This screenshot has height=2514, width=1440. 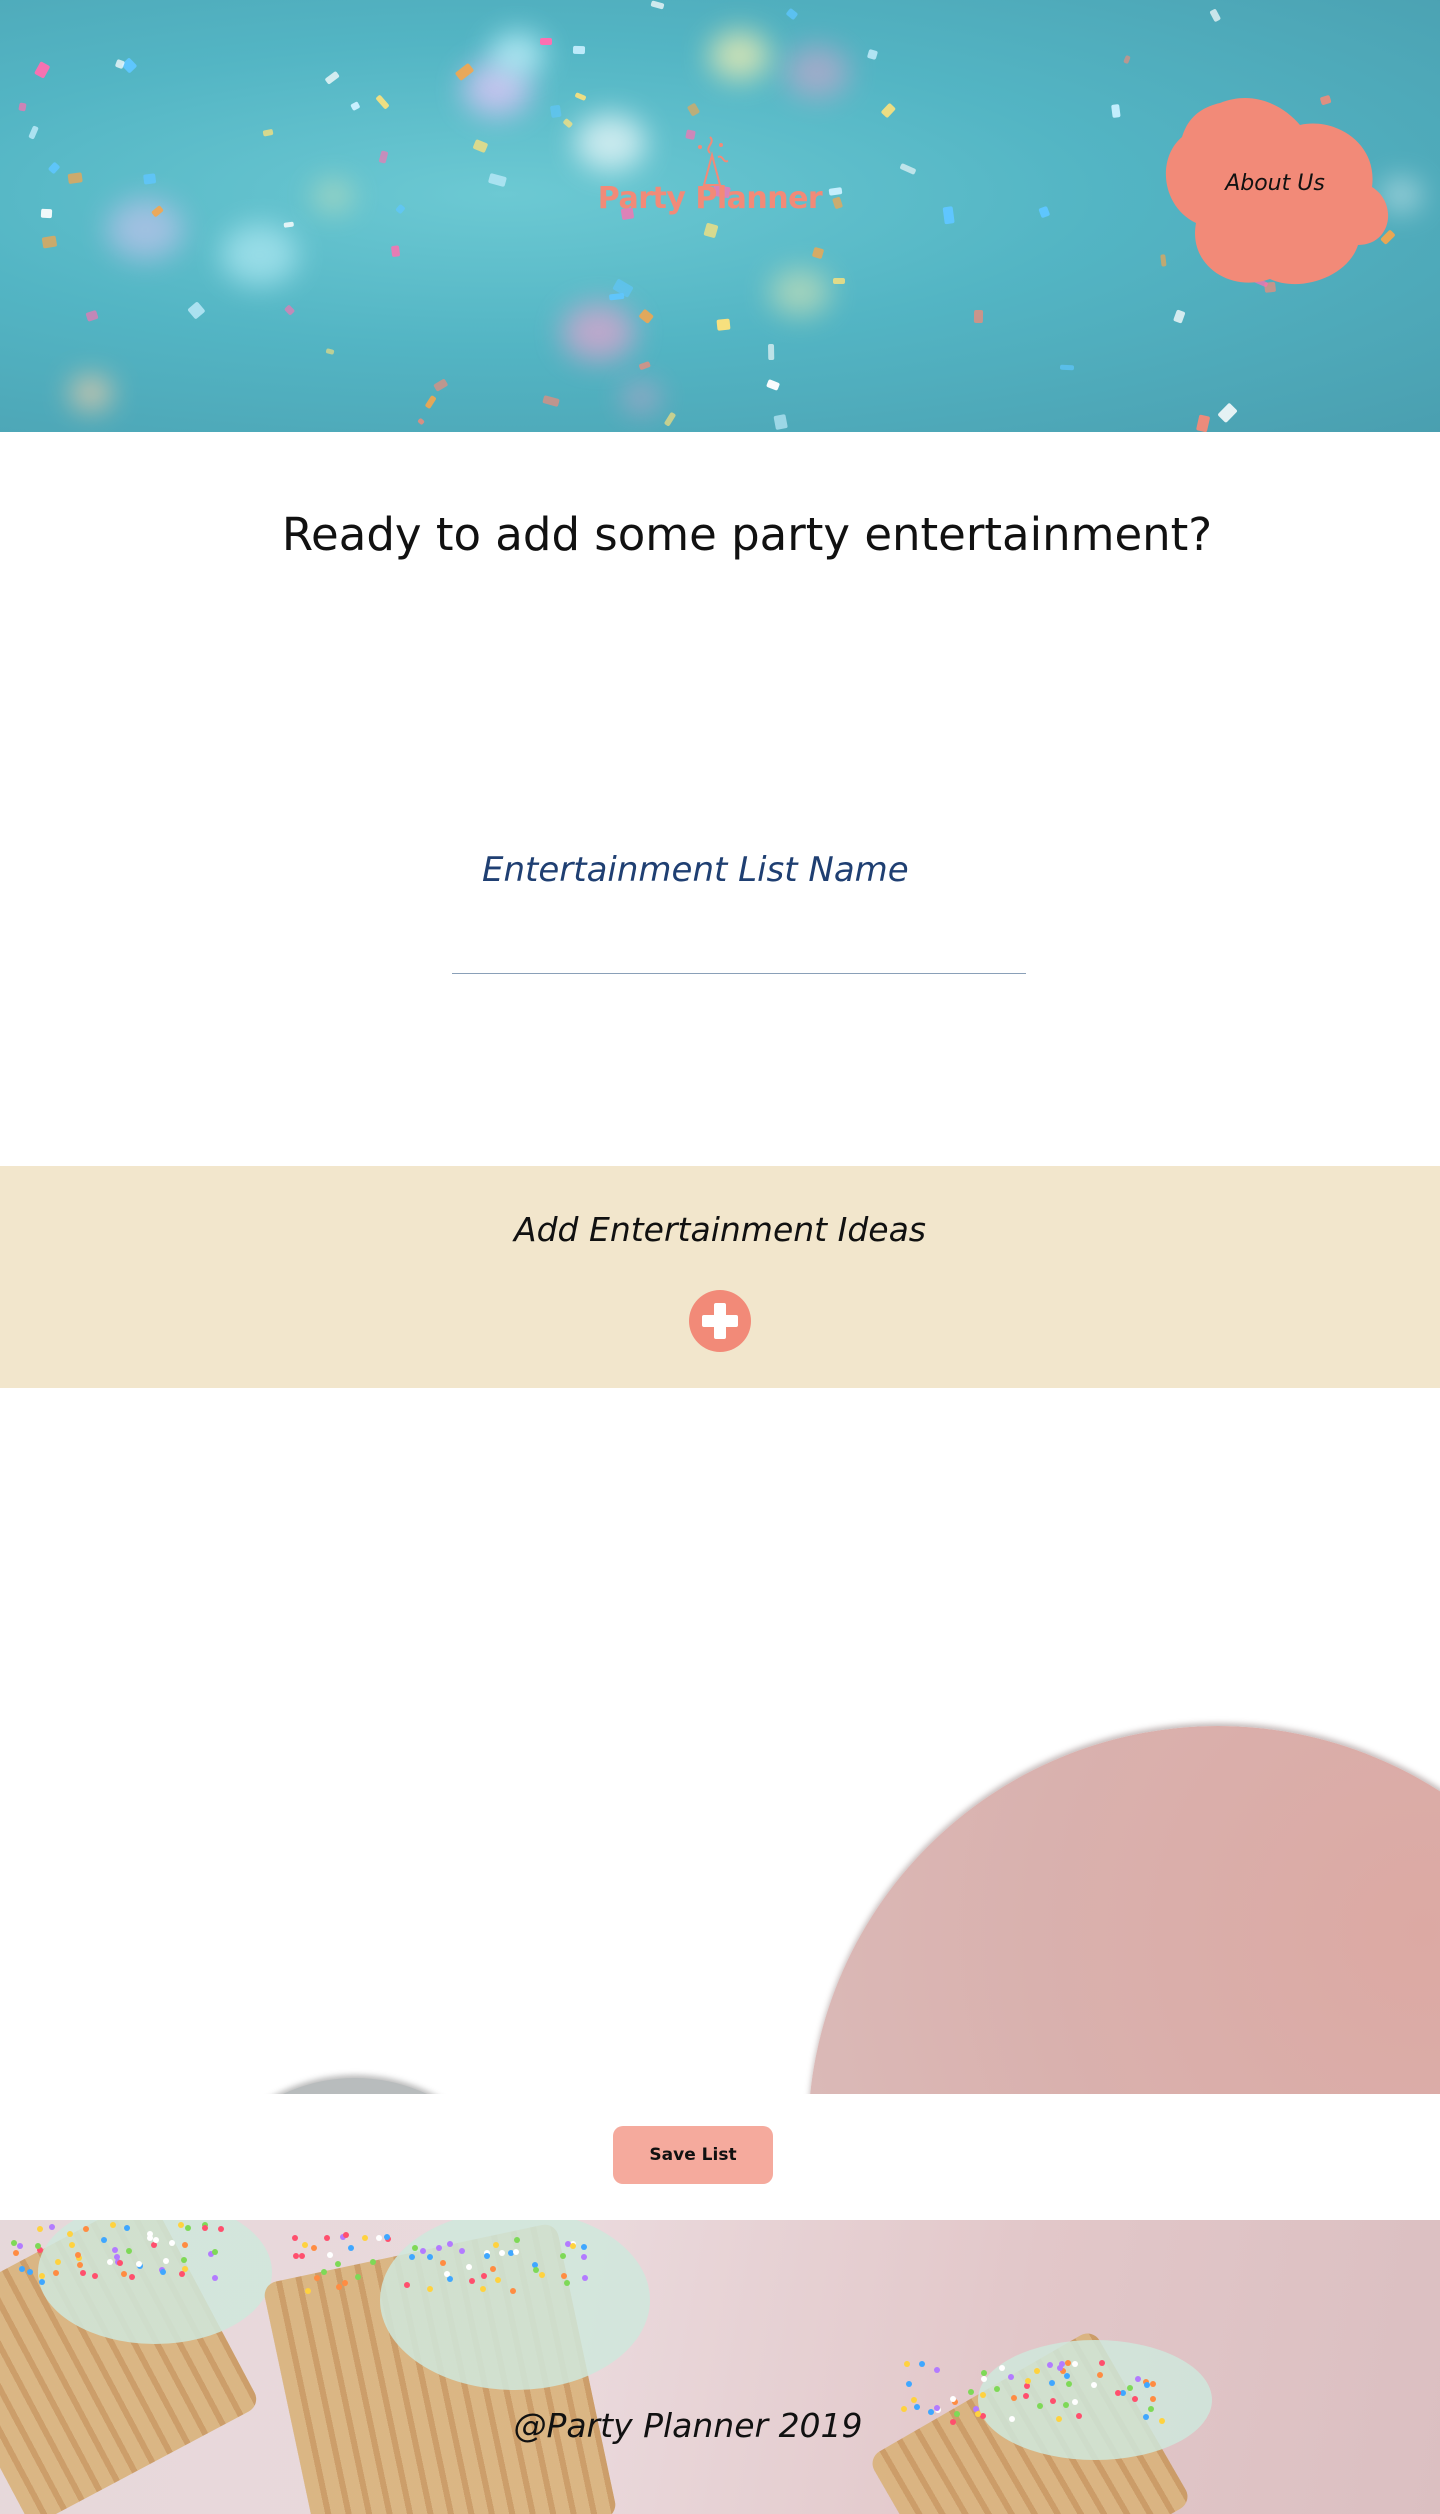 I want to click on save-section: Save List, so click(x=720, y=2157).